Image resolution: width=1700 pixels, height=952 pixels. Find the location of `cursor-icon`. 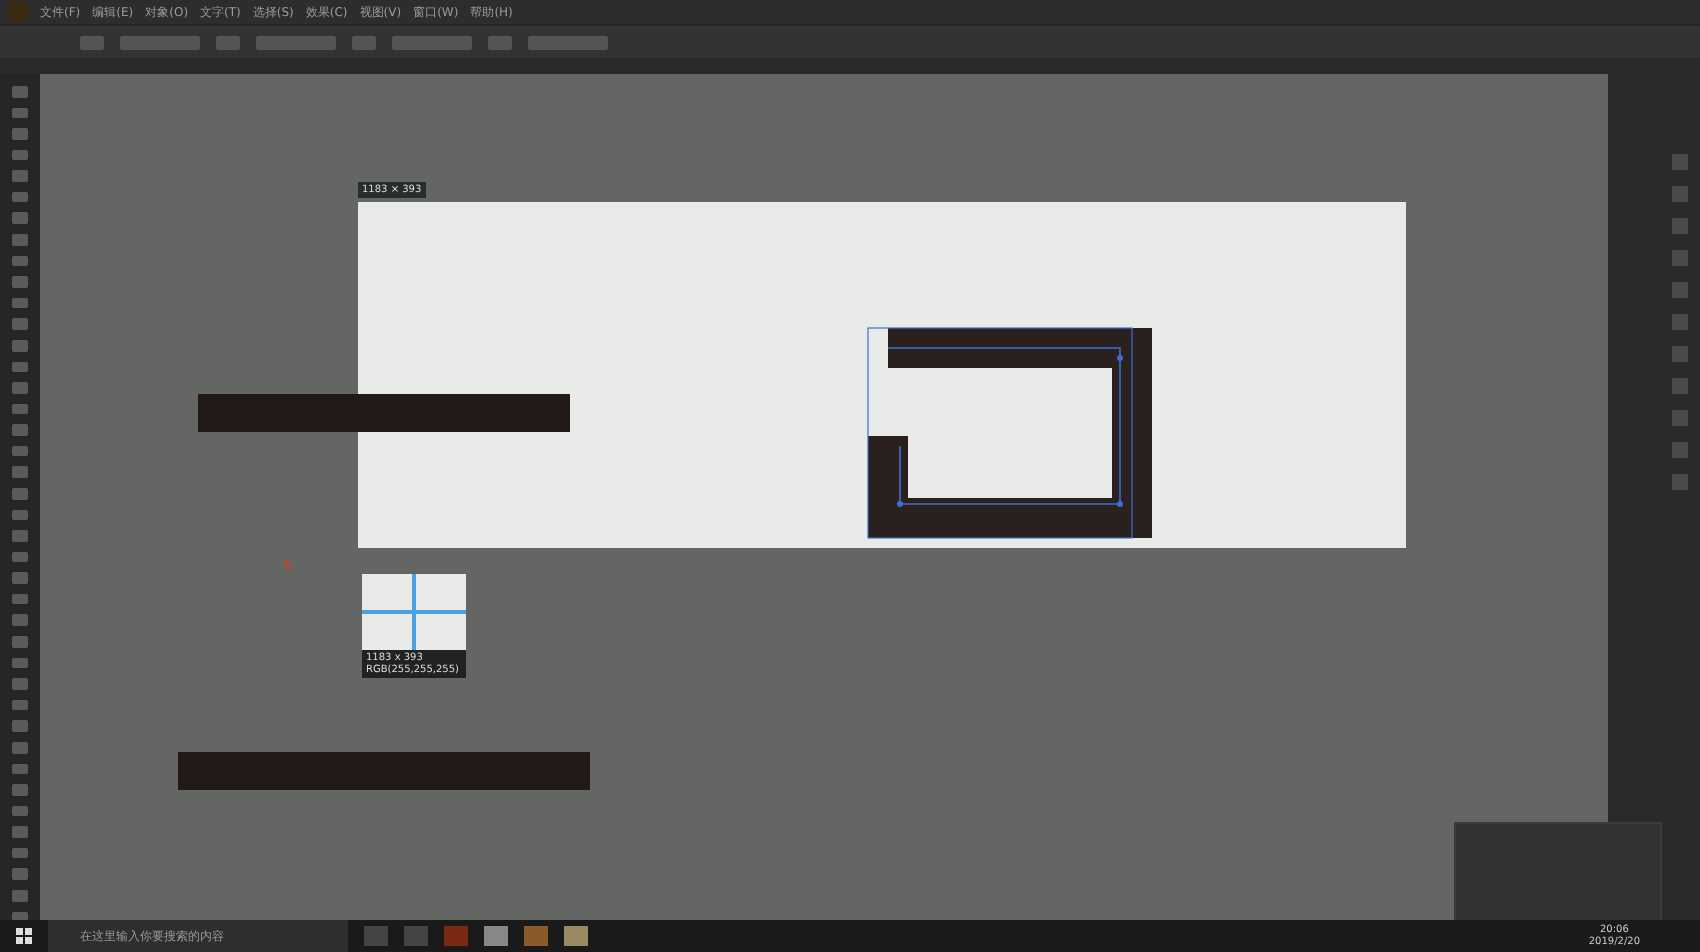

cursor-icon is located at coordinates (288, 564).